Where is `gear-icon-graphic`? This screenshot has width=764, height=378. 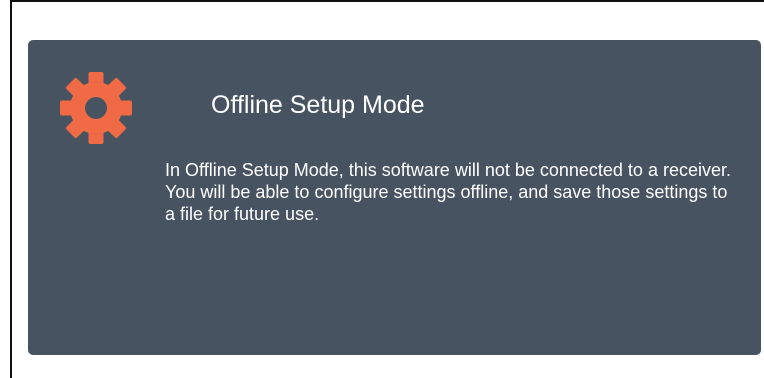
gear-icon-graphic is located at coordinates (96, 108).